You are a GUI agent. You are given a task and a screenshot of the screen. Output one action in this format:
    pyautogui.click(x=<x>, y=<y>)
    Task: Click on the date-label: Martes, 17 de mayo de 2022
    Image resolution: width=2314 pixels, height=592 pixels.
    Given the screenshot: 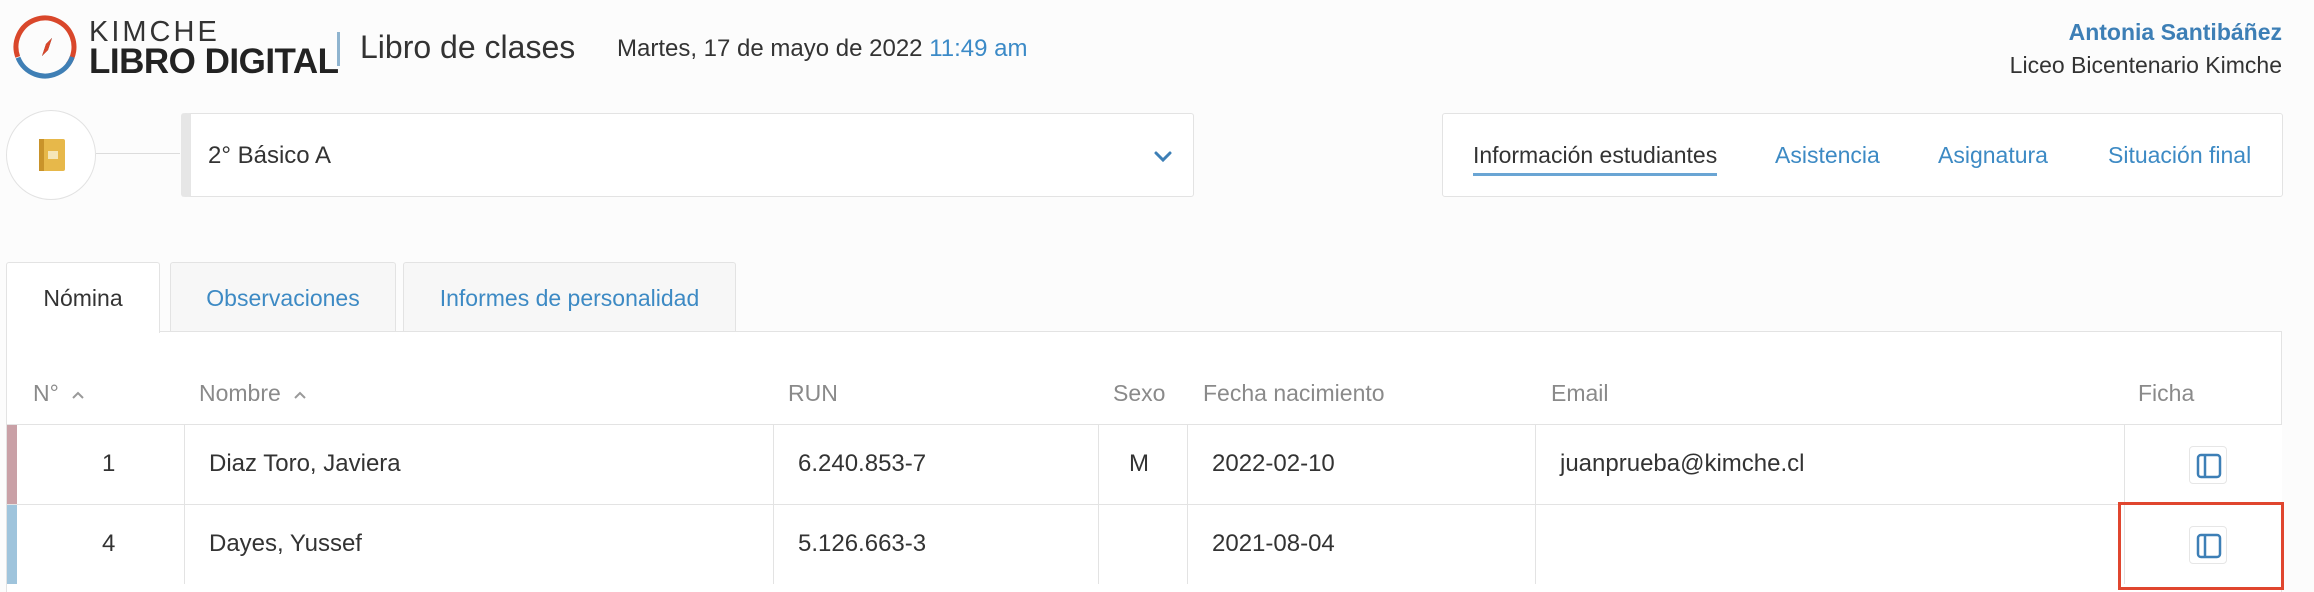 What is the action you would take?
    pyautogui.click(x=770, y=48)
    